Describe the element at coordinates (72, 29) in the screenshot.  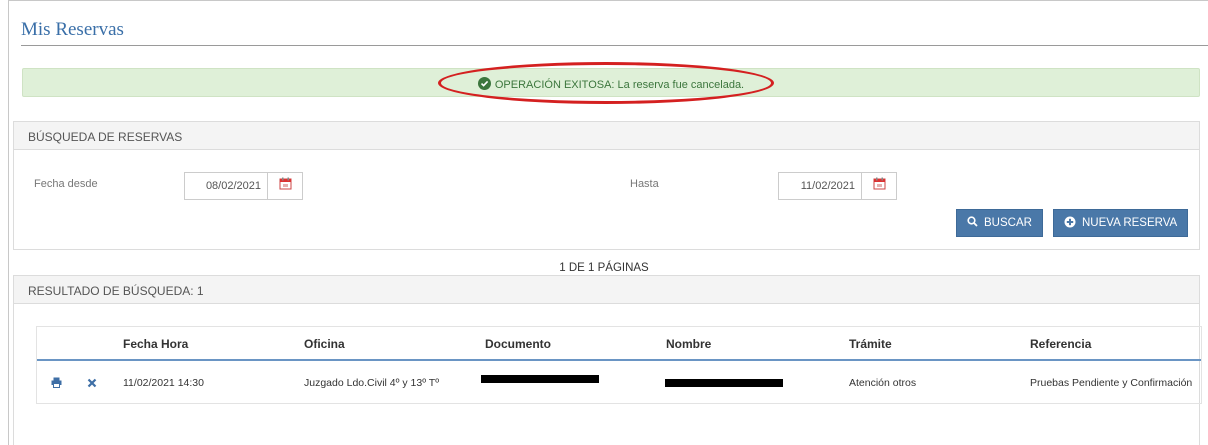
I see `page-title: Mis Reservas` at that location.